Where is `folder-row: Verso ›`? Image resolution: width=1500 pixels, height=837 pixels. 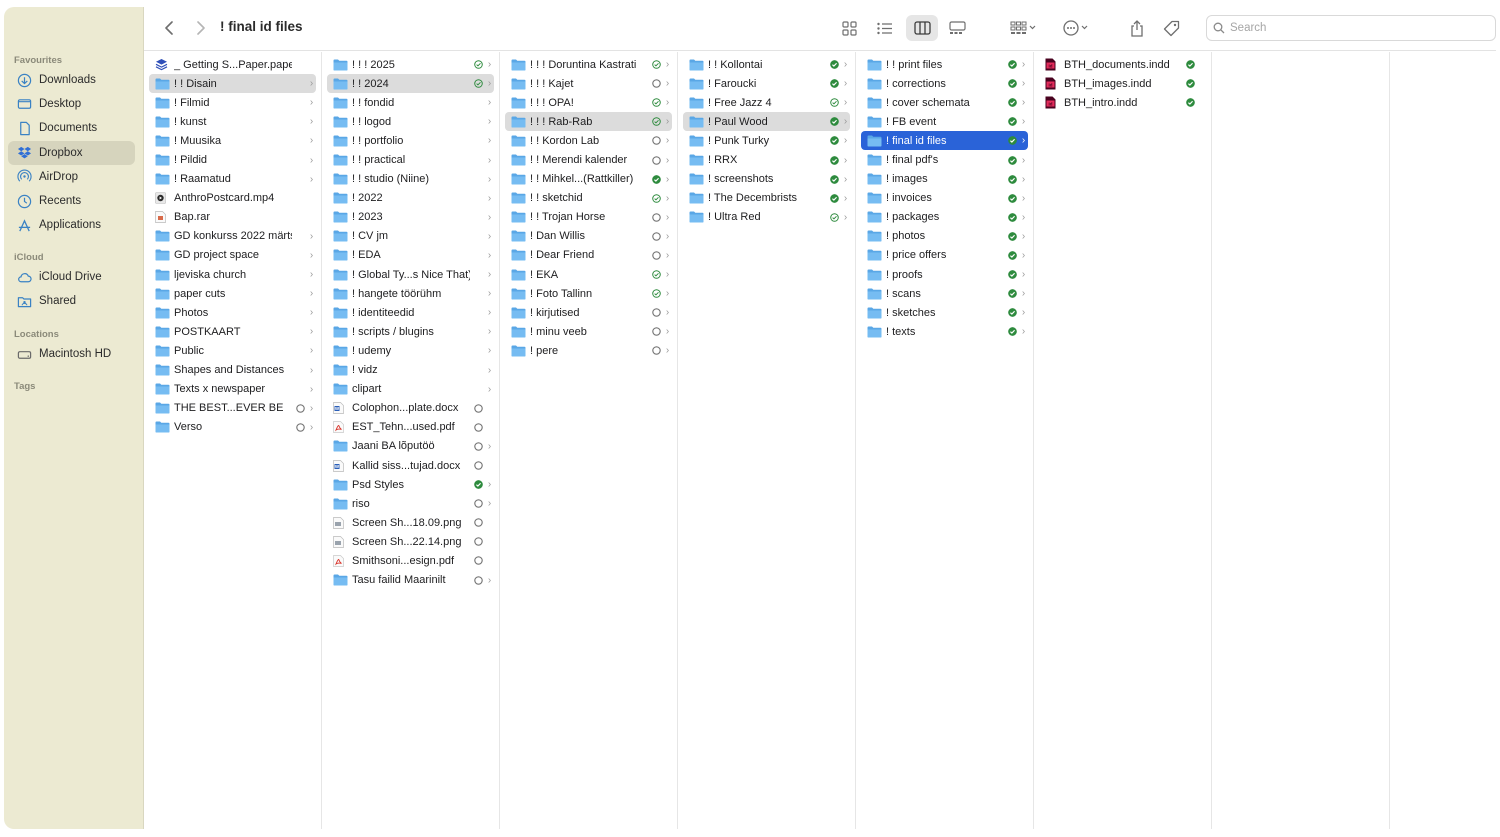
folder-row: Verso › is located at coordinates (232, 427).